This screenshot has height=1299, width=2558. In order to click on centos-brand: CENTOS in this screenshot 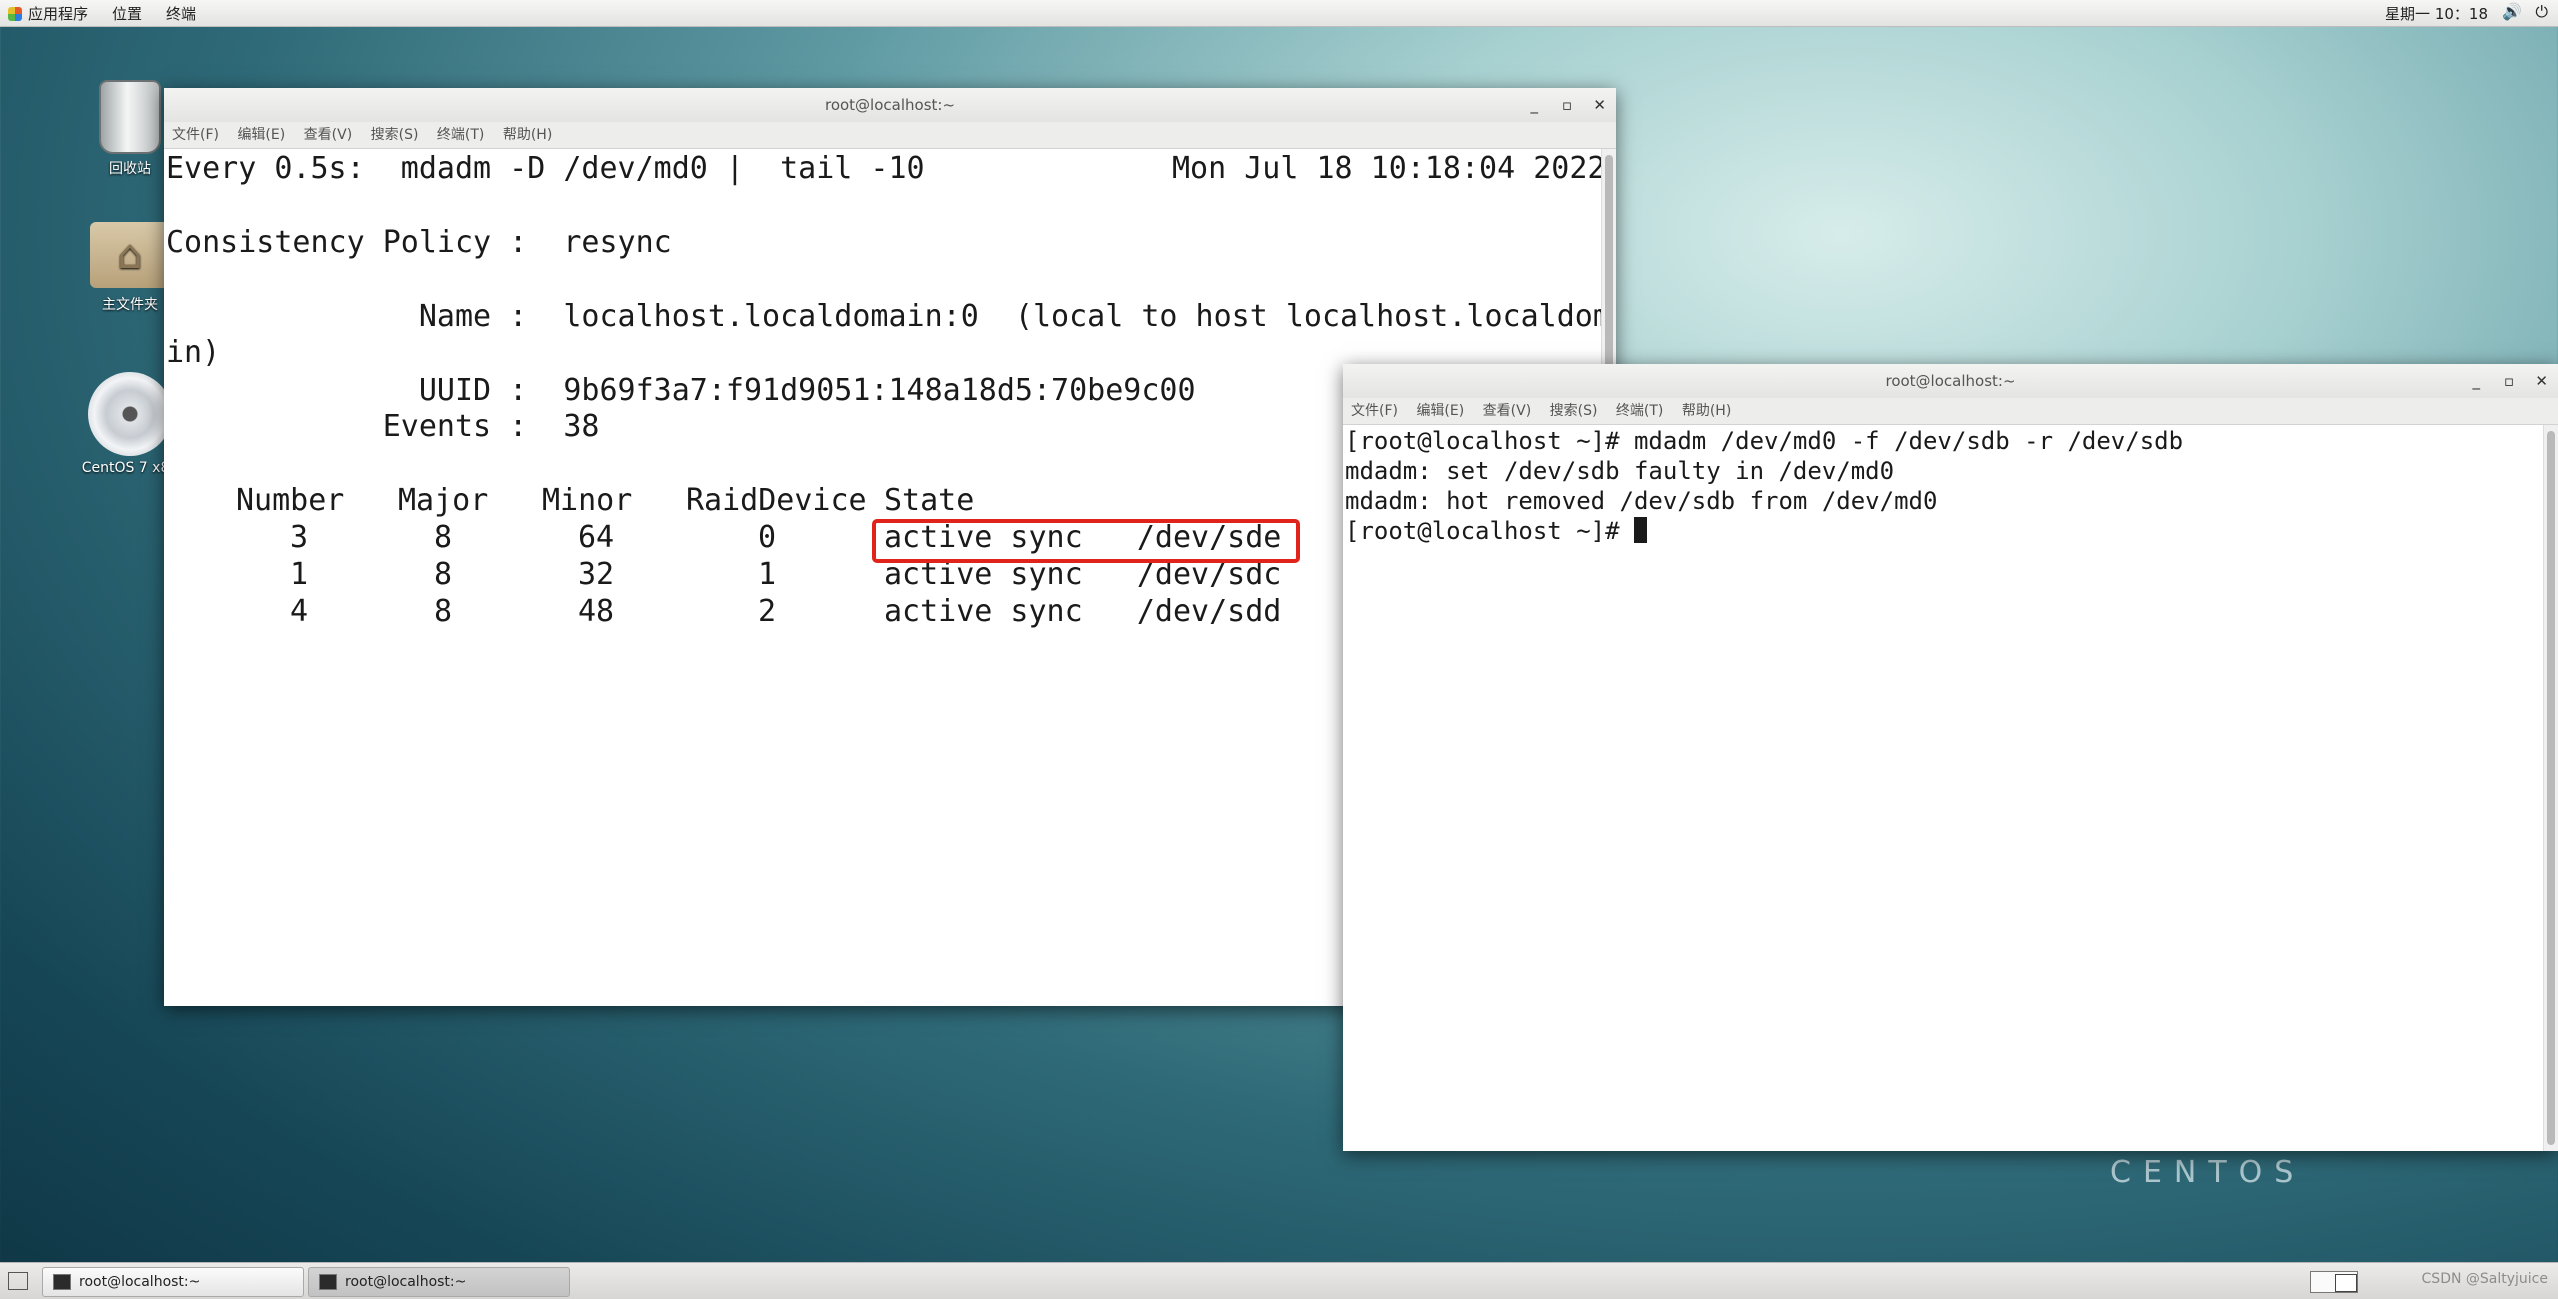, I will do `click(2208, 1172)`.